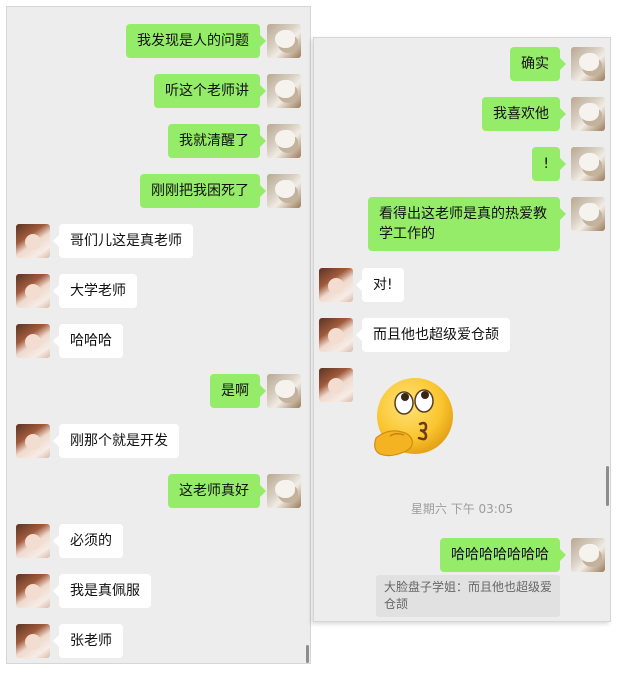 The height and width of the screenshot is (679, 617). What do you see at coordinates (467, 224) in the screenshot?
I see `my-message-bubble: 看得出这老师是真的热爱教学工作的` at bounding box center [467, 224].